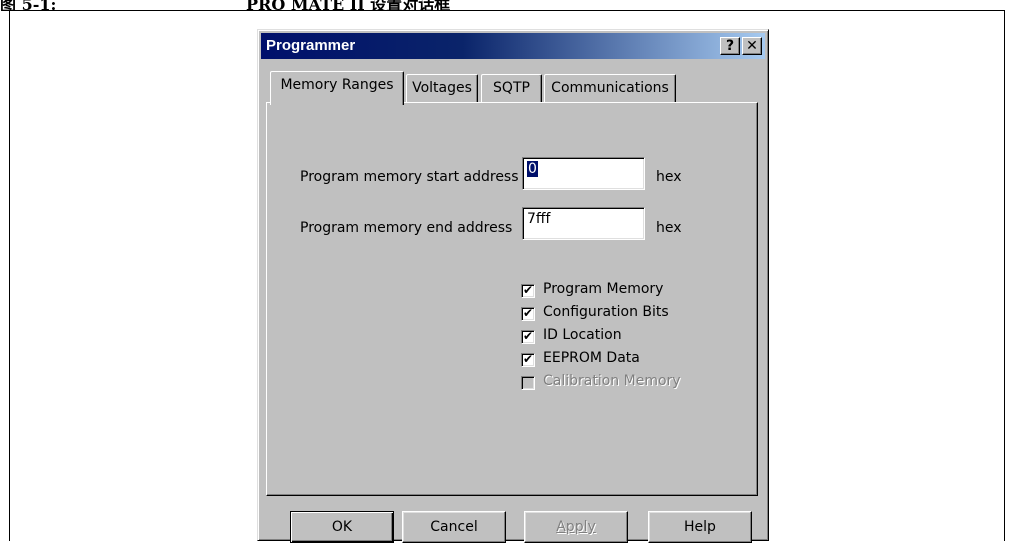  I want to click on start-address-input: 0, so click(583, 173).